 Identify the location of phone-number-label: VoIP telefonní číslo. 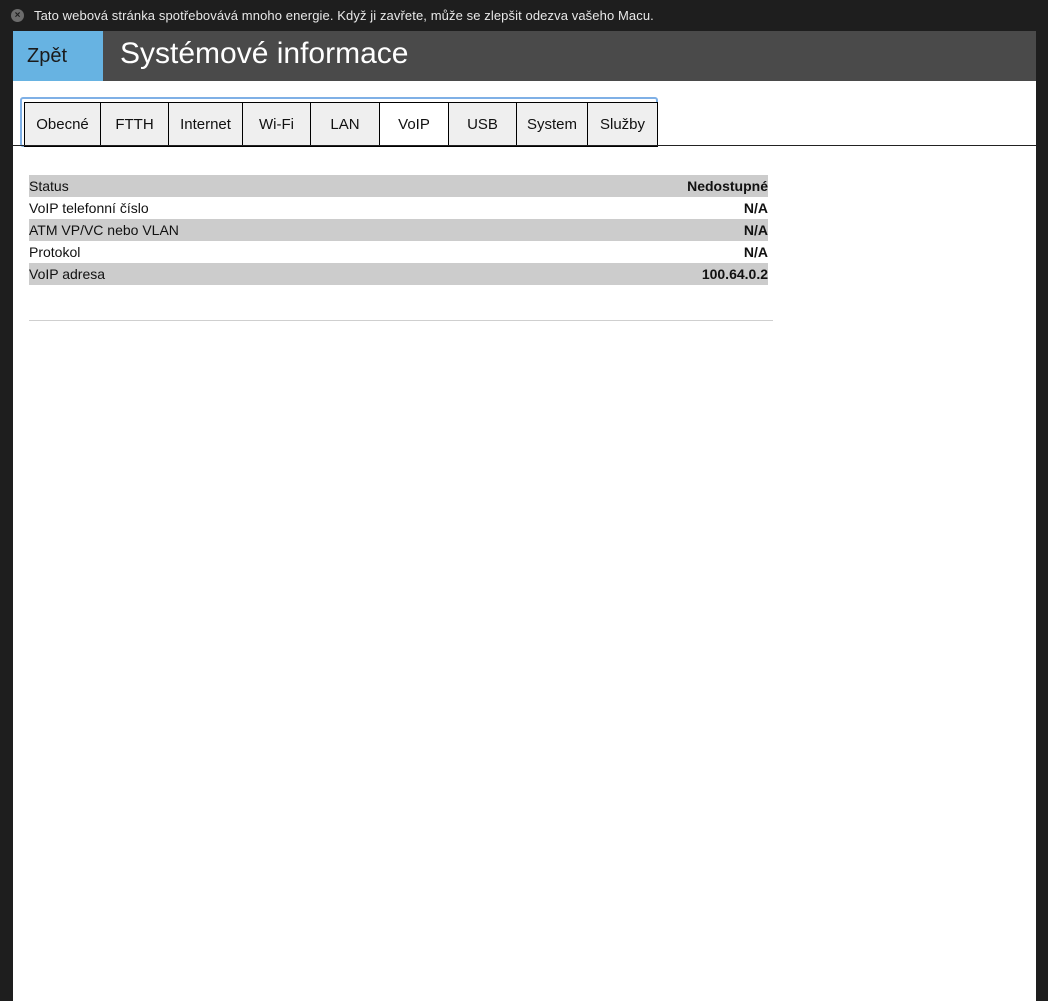
(89, 208).